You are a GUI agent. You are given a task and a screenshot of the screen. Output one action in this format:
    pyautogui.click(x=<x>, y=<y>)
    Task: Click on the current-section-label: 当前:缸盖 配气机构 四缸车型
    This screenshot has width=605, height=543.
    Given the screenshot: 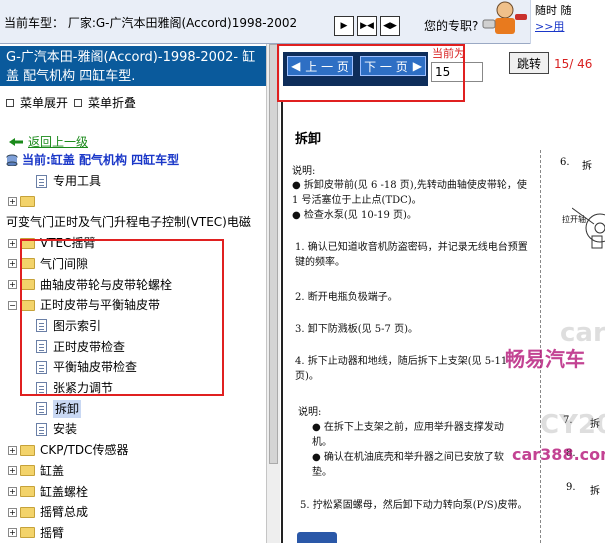 What is the action you would take?
    pyautogui.click(x=101, y=160)
    